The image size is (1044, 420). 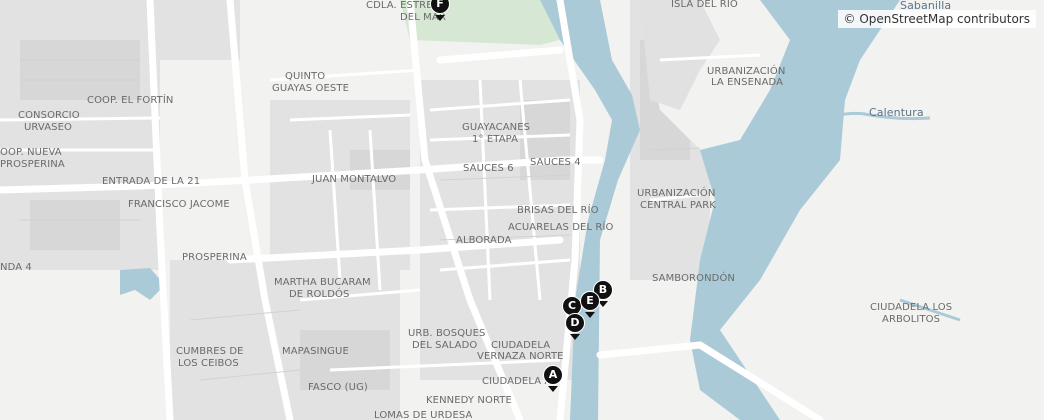 What do you see at coordinates (319, 294) in the screenshot?
I see `label-martha-2: DE ROLDÓS` at bounding box center [319, 294].